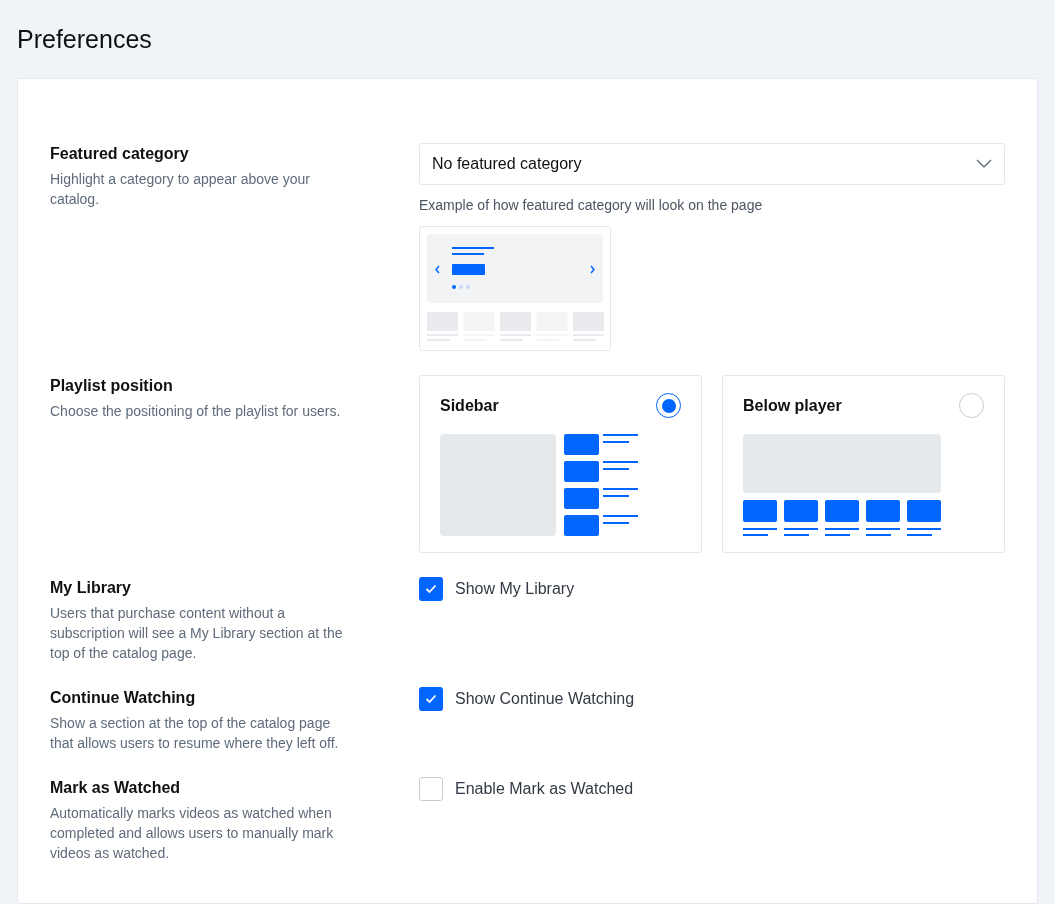  I want to click on page-title: Preferences, so click(85, 39).